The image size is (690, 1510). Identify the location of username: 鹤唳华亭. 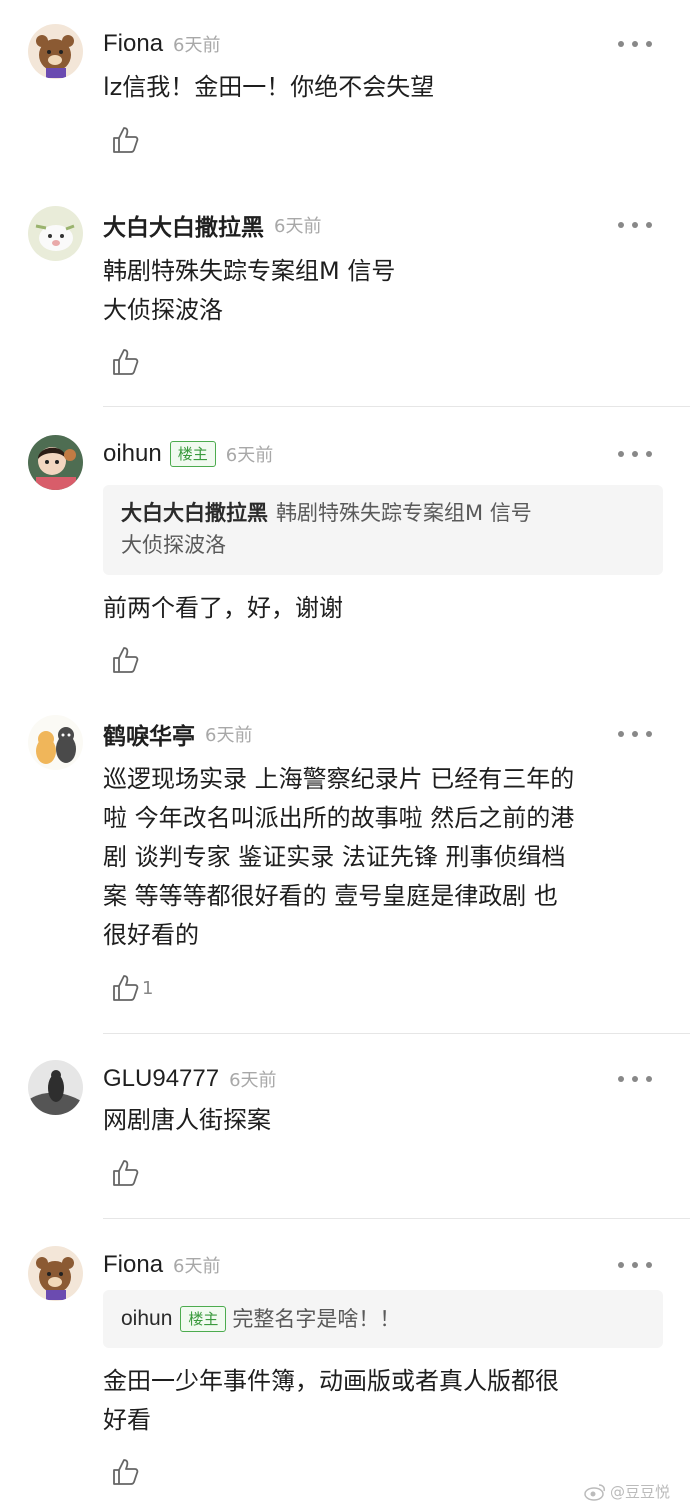
(149, 734).